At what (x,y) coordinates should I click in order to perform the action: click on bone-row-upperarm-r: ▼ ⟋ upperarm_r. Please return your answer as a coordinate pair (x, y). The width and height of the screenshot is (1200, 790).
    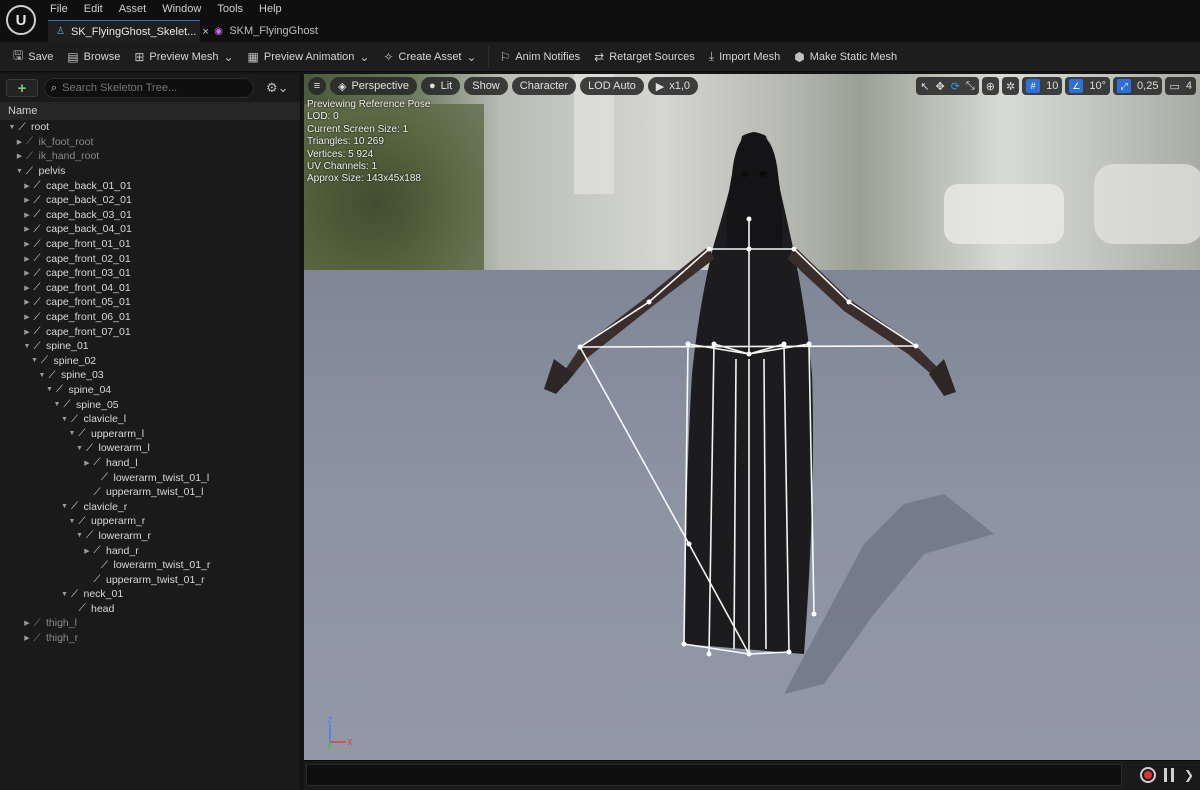
    Looking at the image, I should click on (150, 521).